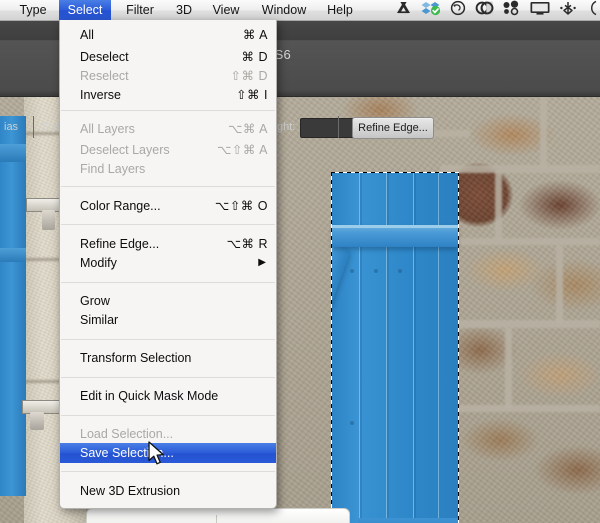 Image resolution: width=600 pixels, height=523 pixels. I want to click on menu-select: Select, so click(85, 10).